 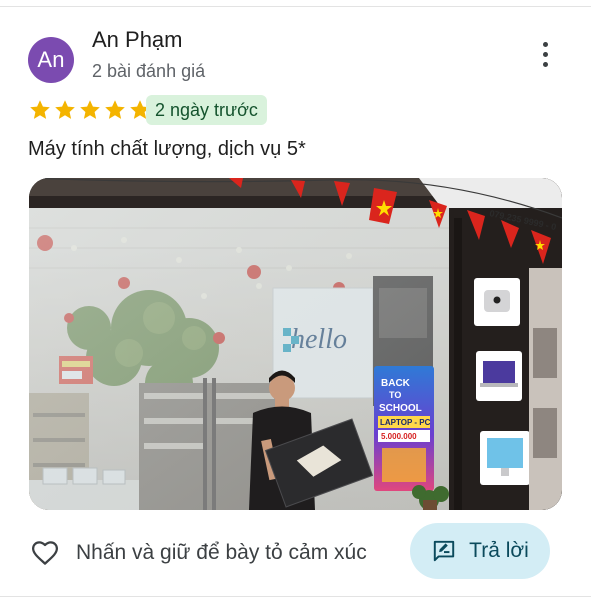 What do you see at coordinates (221, 553) in the screenshot?
I see `react-label: Nhấn và giữ để bày tỏ cảm xúc` at bounding box center [221, 553].